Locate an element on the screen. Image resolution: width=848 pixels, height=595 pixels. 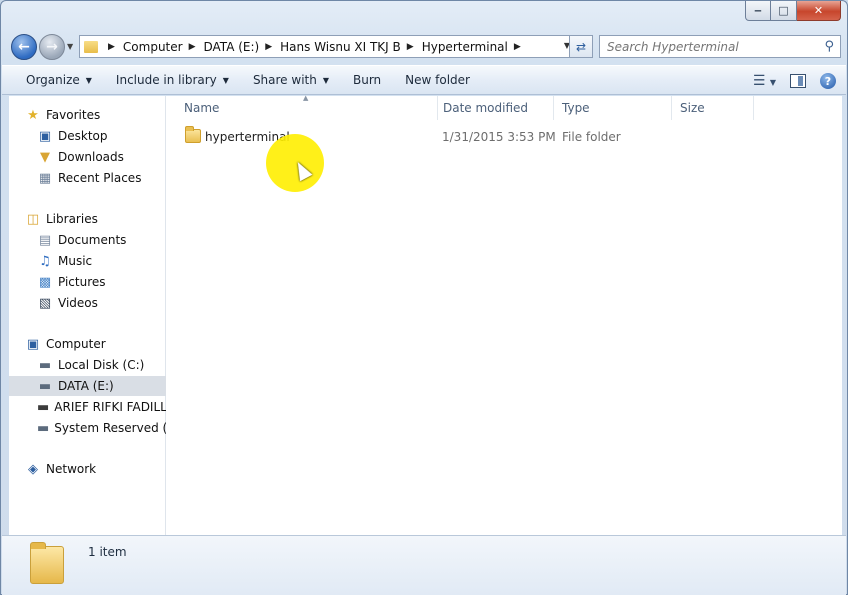
burn-button: Burn is located at coordinates (367, 80).